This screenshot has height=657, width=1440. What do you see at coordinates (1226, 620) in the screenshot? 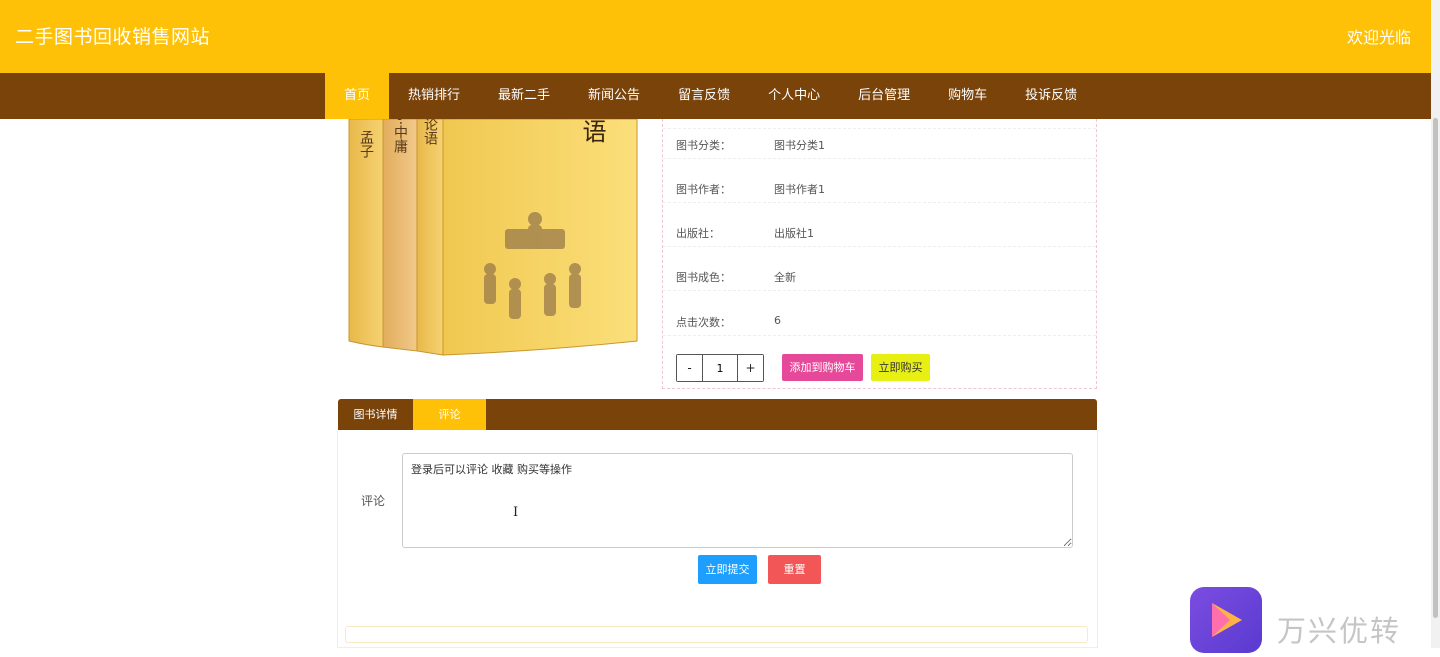
I see `watermark-logo-icon` at bounding box center [1226, 620].